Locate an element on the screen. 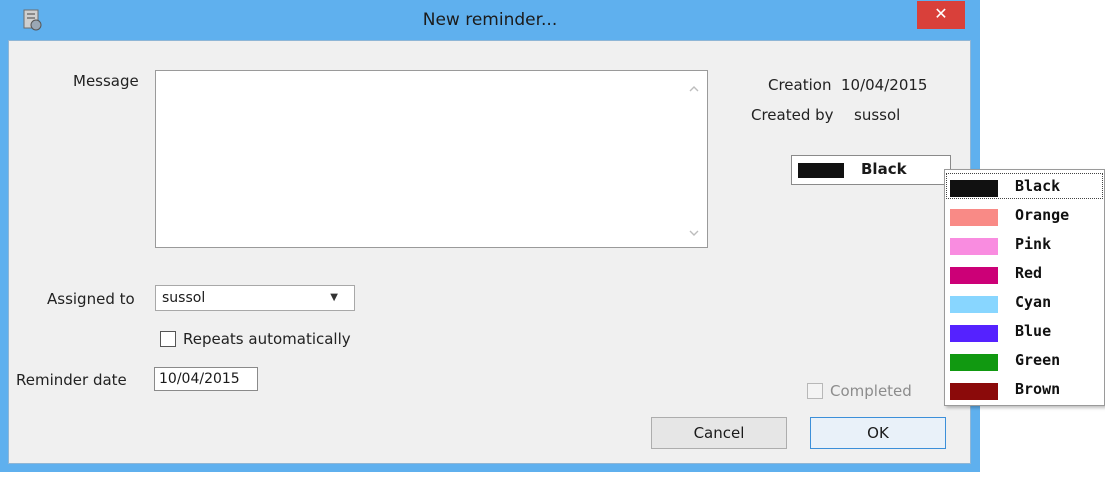 The height and width of the screenshot is (486, 1105). selected-color-swatch is located at coordinates (821, 170).